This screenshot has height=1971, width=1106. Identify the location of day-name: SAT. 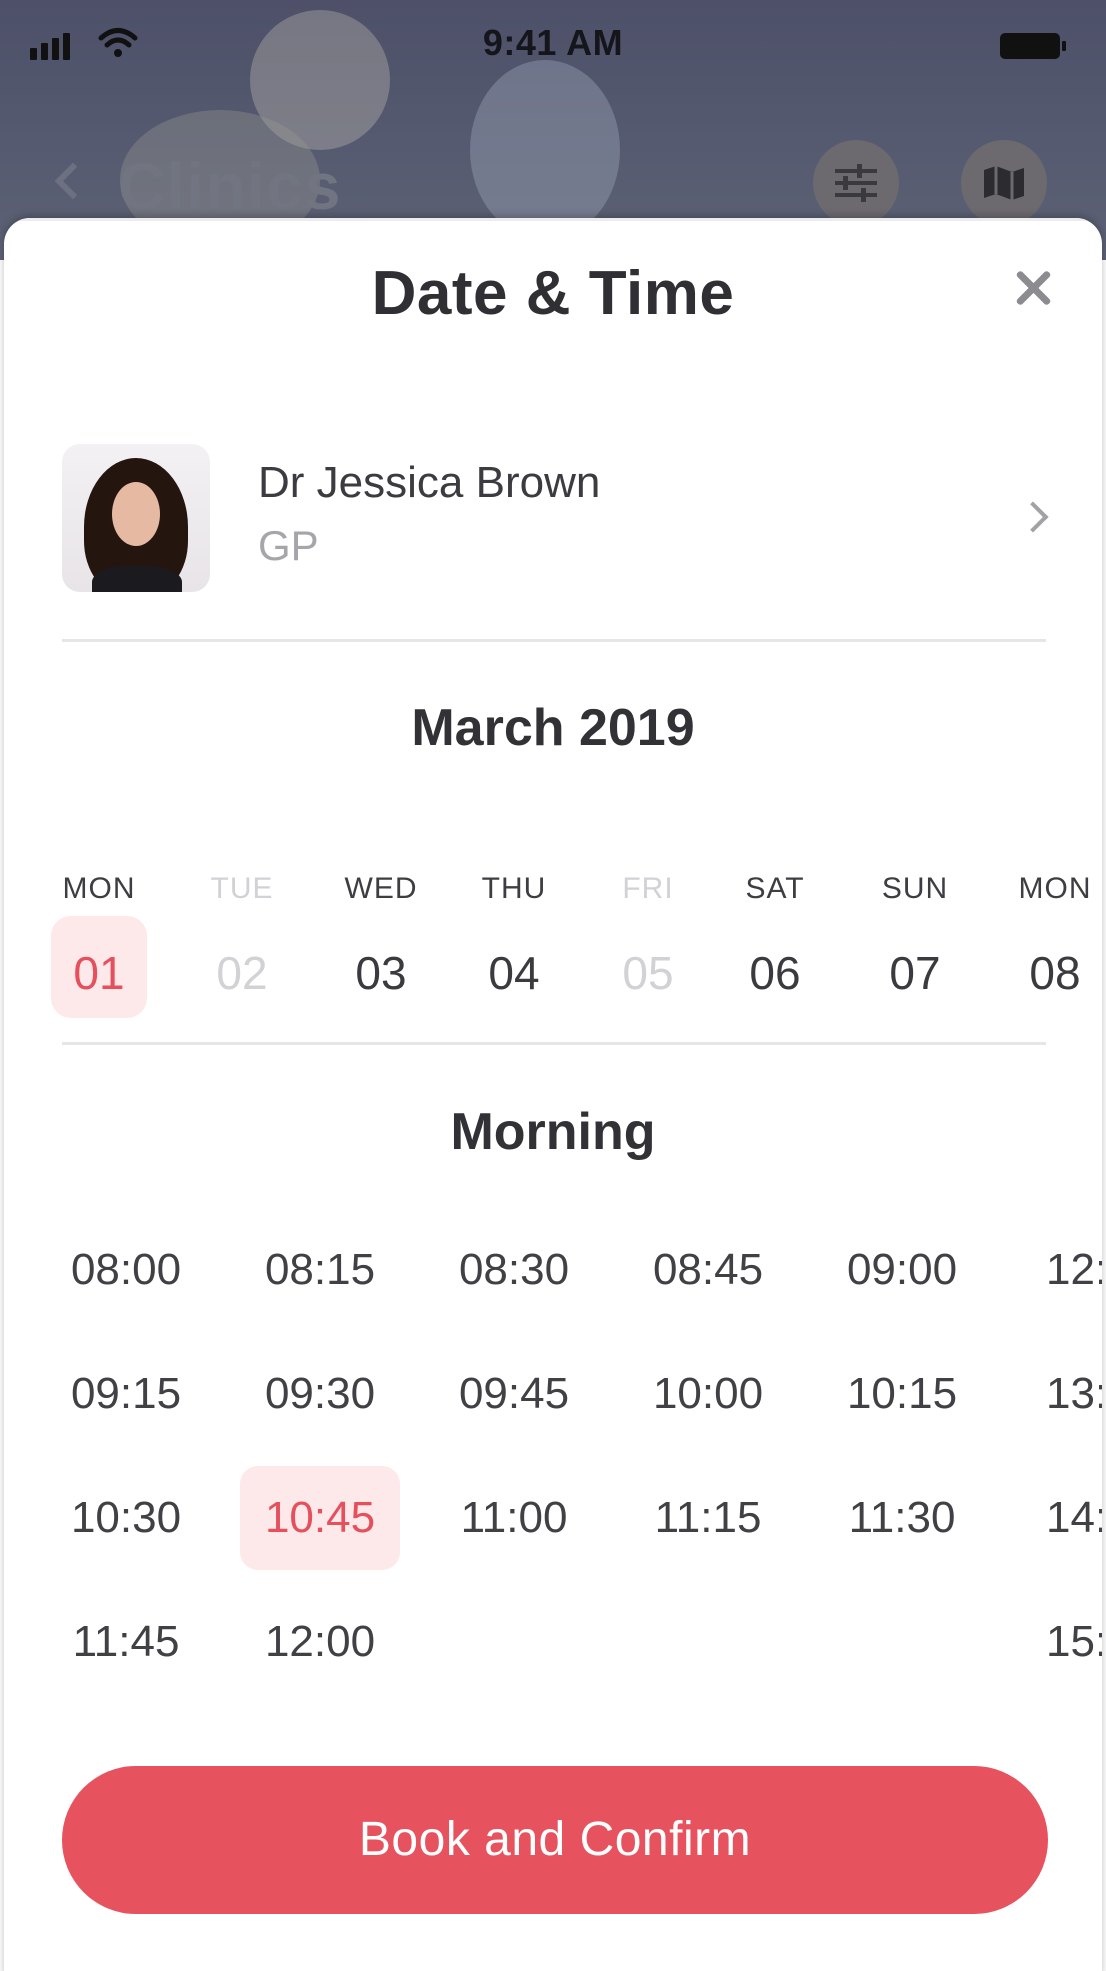
(775, 888).